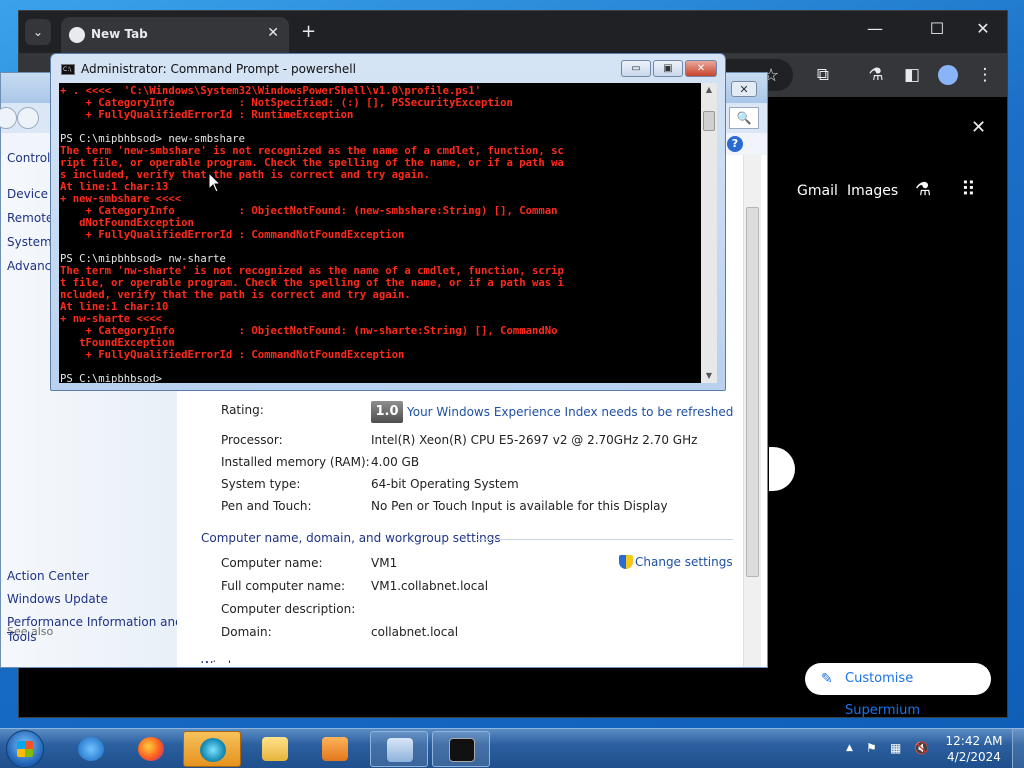  What do you see at coordinates (974, 757) in the screenshot?
I see `clock-date: 4/2/2024` at bounding box center [974, 757].